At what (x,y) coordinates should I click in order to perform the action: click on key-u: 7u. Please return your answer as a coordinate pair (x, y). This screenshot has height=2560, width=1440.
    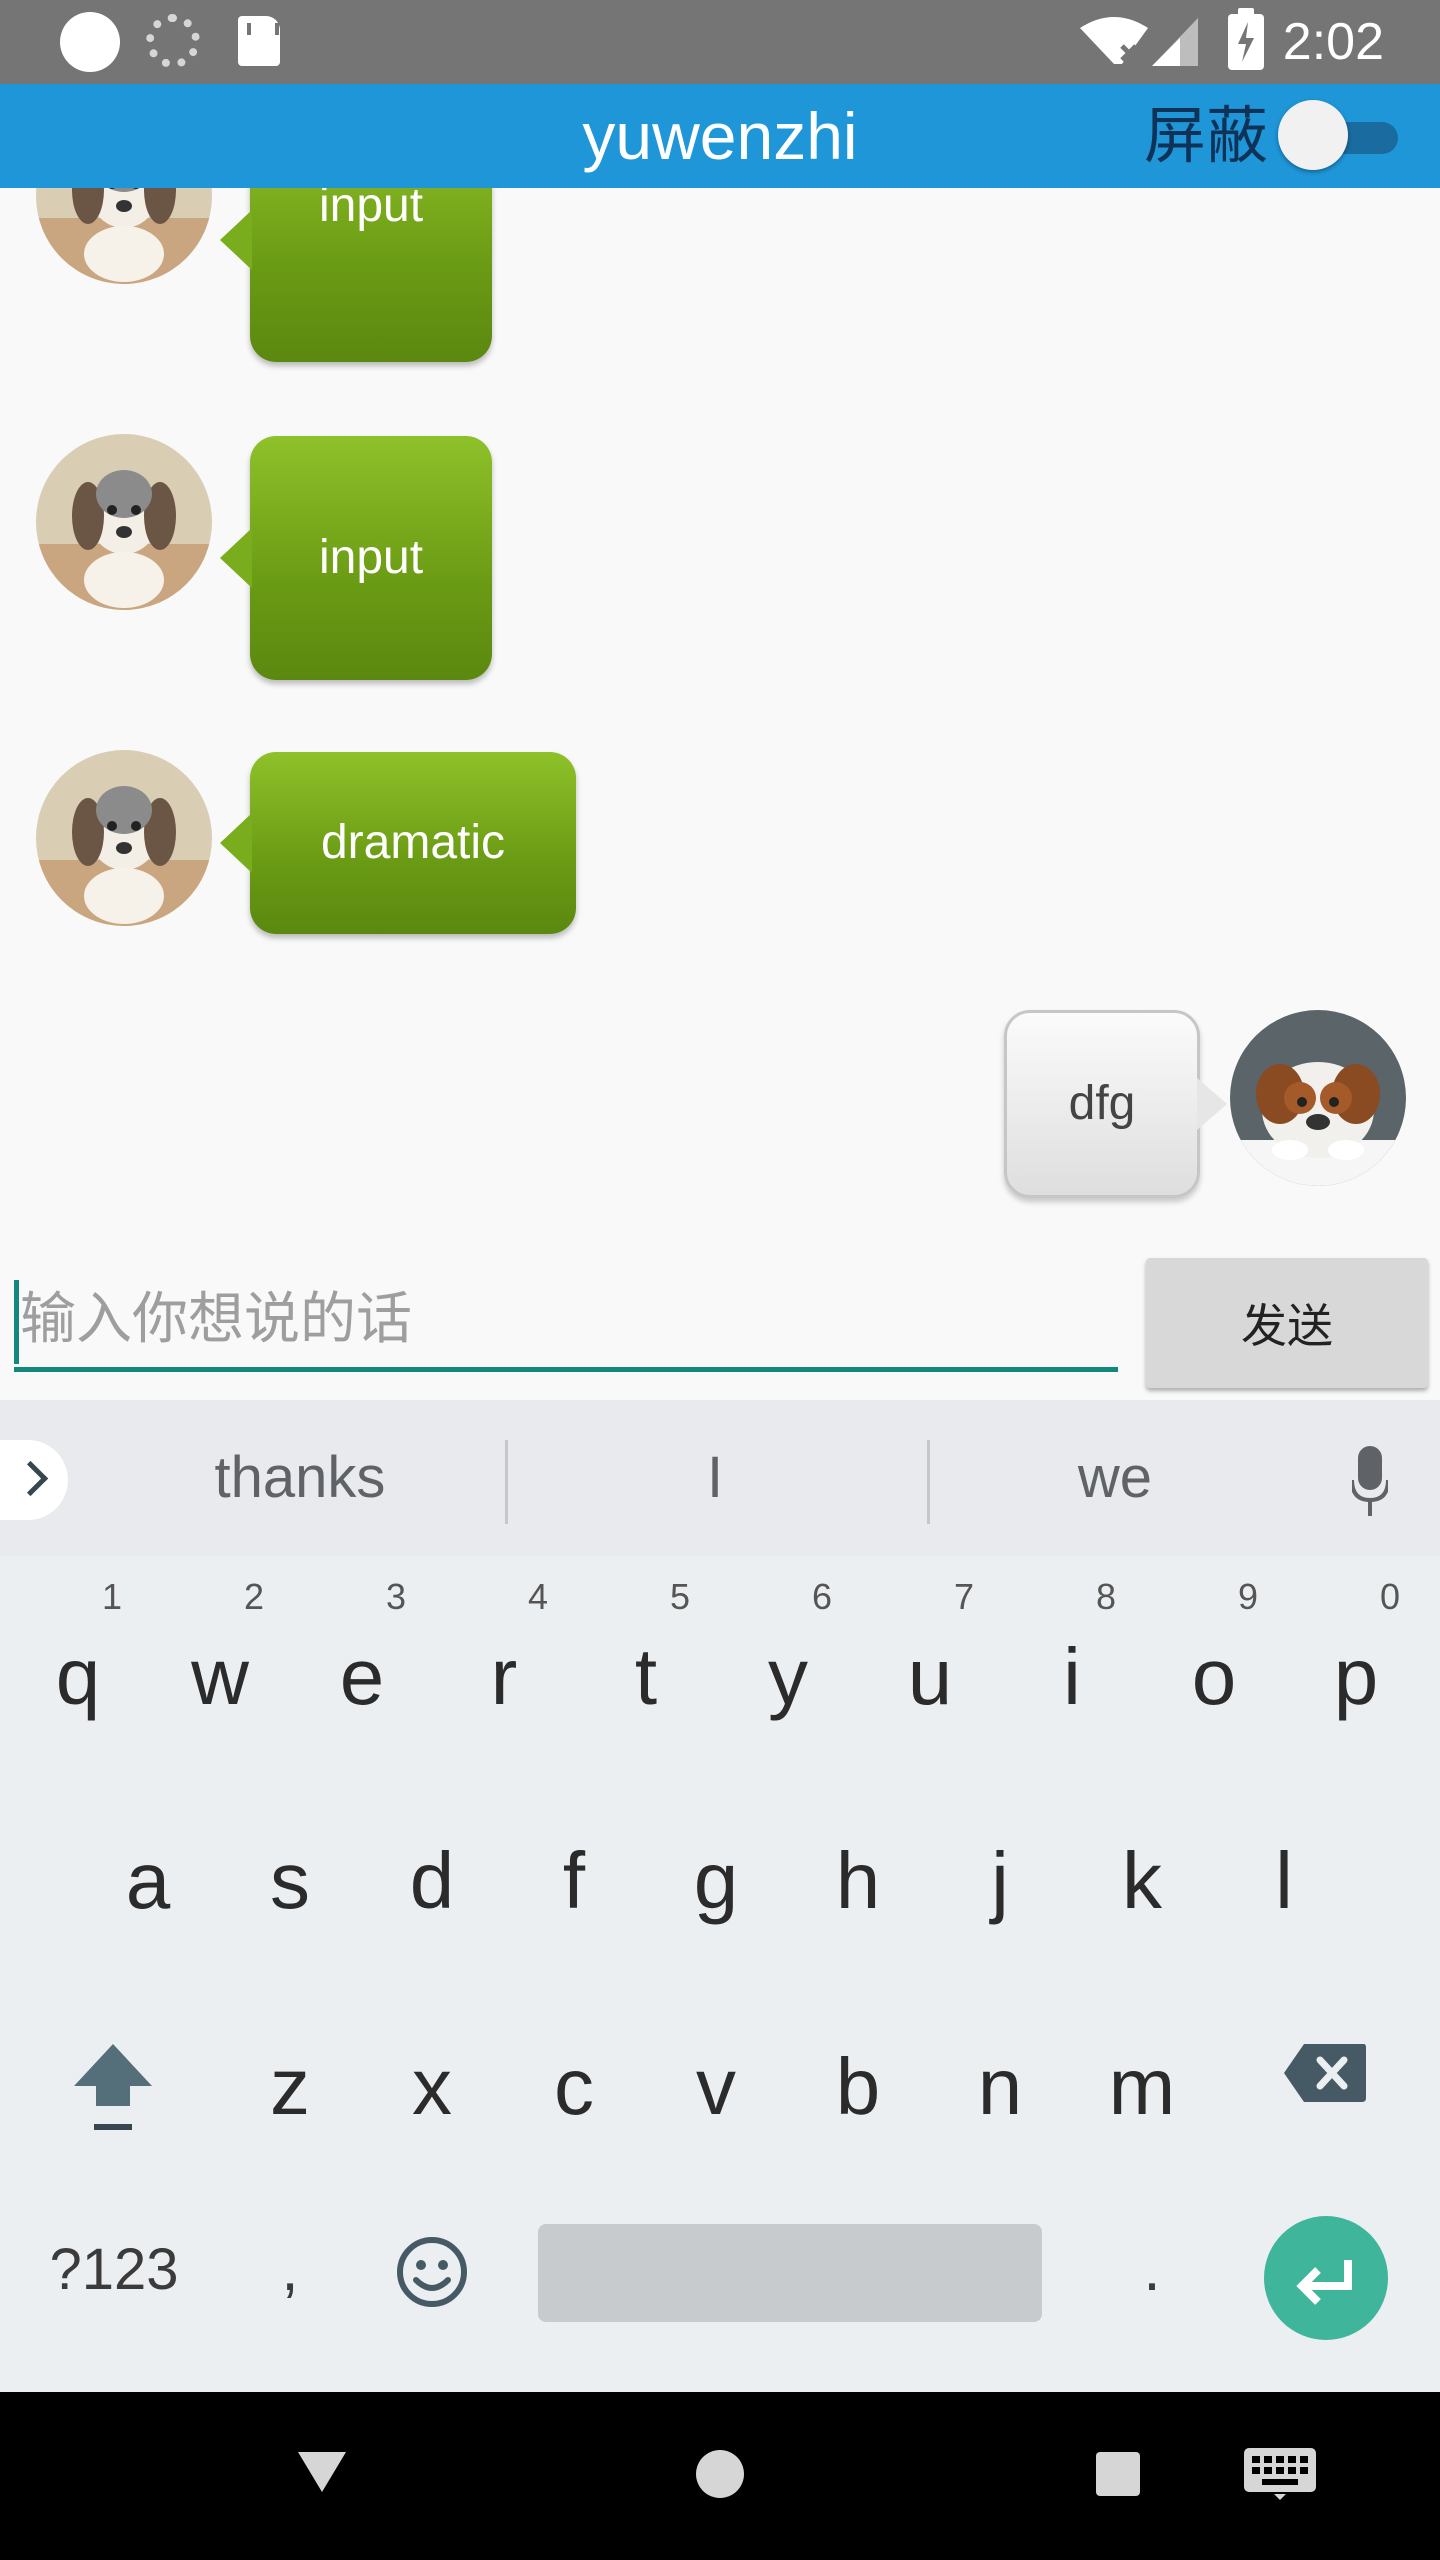
    Looking at the image, I should click on (930, 1672).